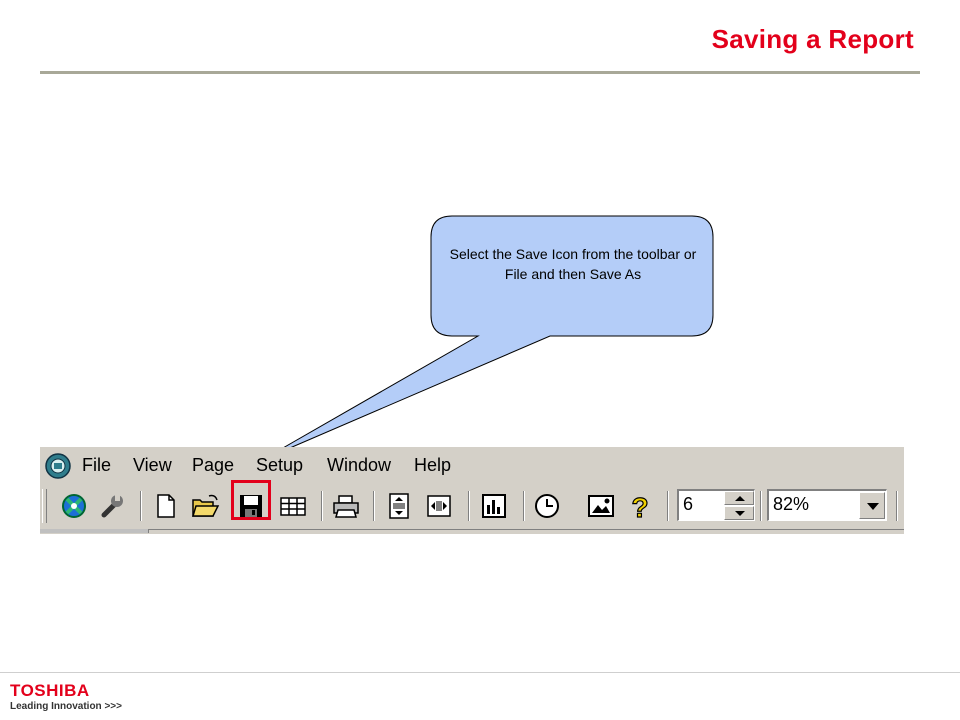  Describe the element at coordinates (432, 465) in the screenshot. I see `menu-help: Help` at that location.